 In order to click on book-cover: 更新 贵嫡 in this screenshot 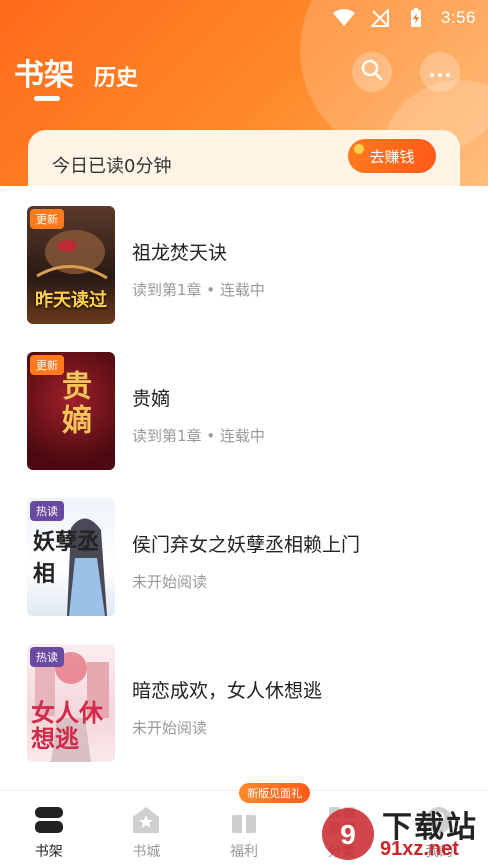, I will do `click(71, 411)`.